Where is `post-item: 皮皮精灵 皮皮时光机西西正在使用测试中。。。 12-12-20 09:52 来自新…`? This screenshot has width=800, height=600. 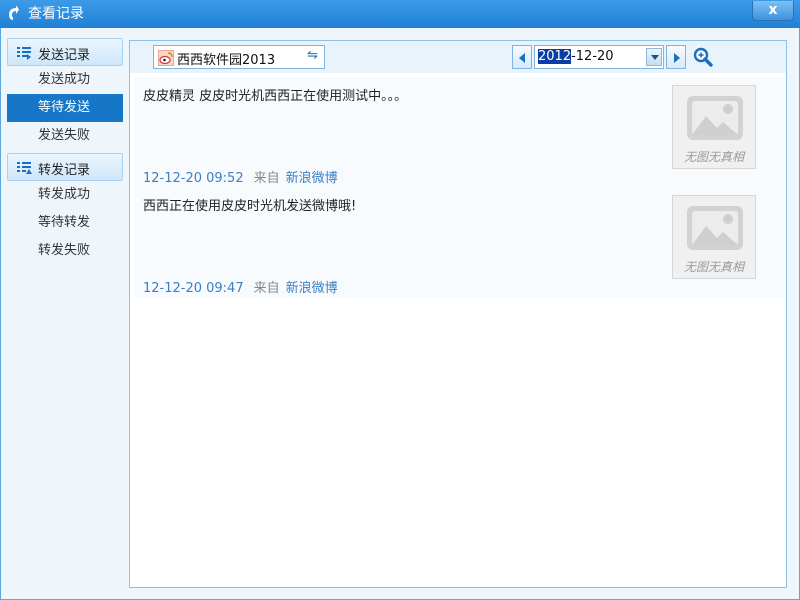 post-item: 皮皮精灵 皮皮时光机西西正在使用测试中。。。 12-12-20 09:52 来自新… is located at coordinates (459, 132).